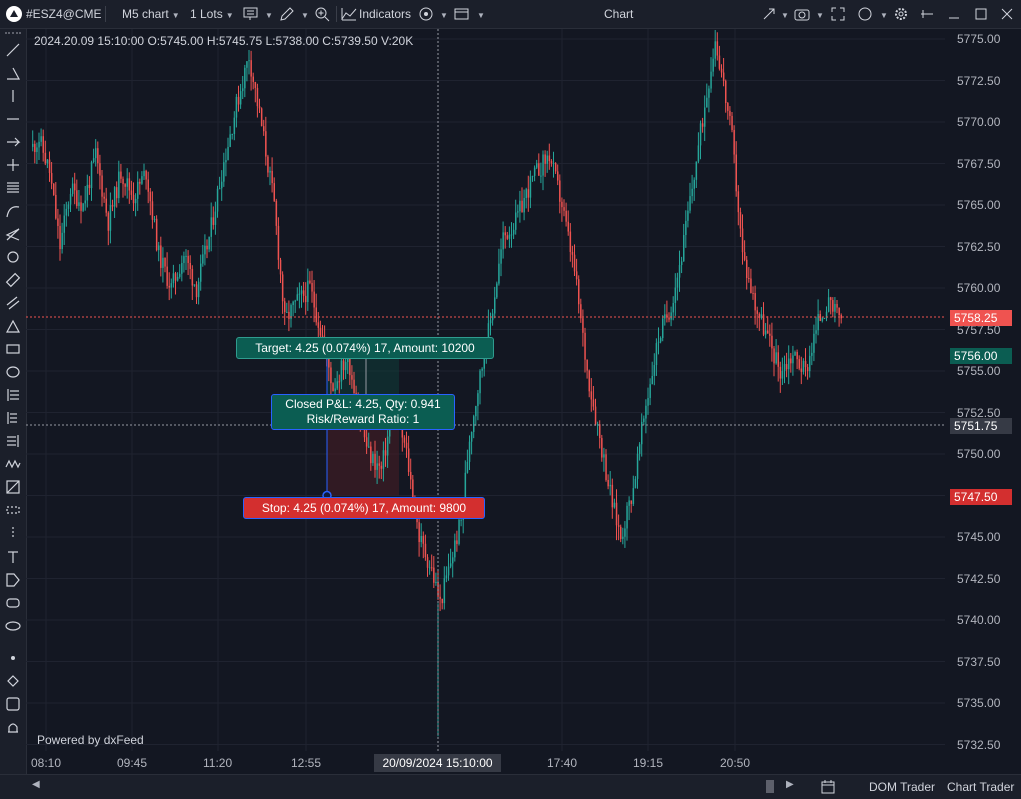  I want to click on ruler-icon, so click(13, 280).